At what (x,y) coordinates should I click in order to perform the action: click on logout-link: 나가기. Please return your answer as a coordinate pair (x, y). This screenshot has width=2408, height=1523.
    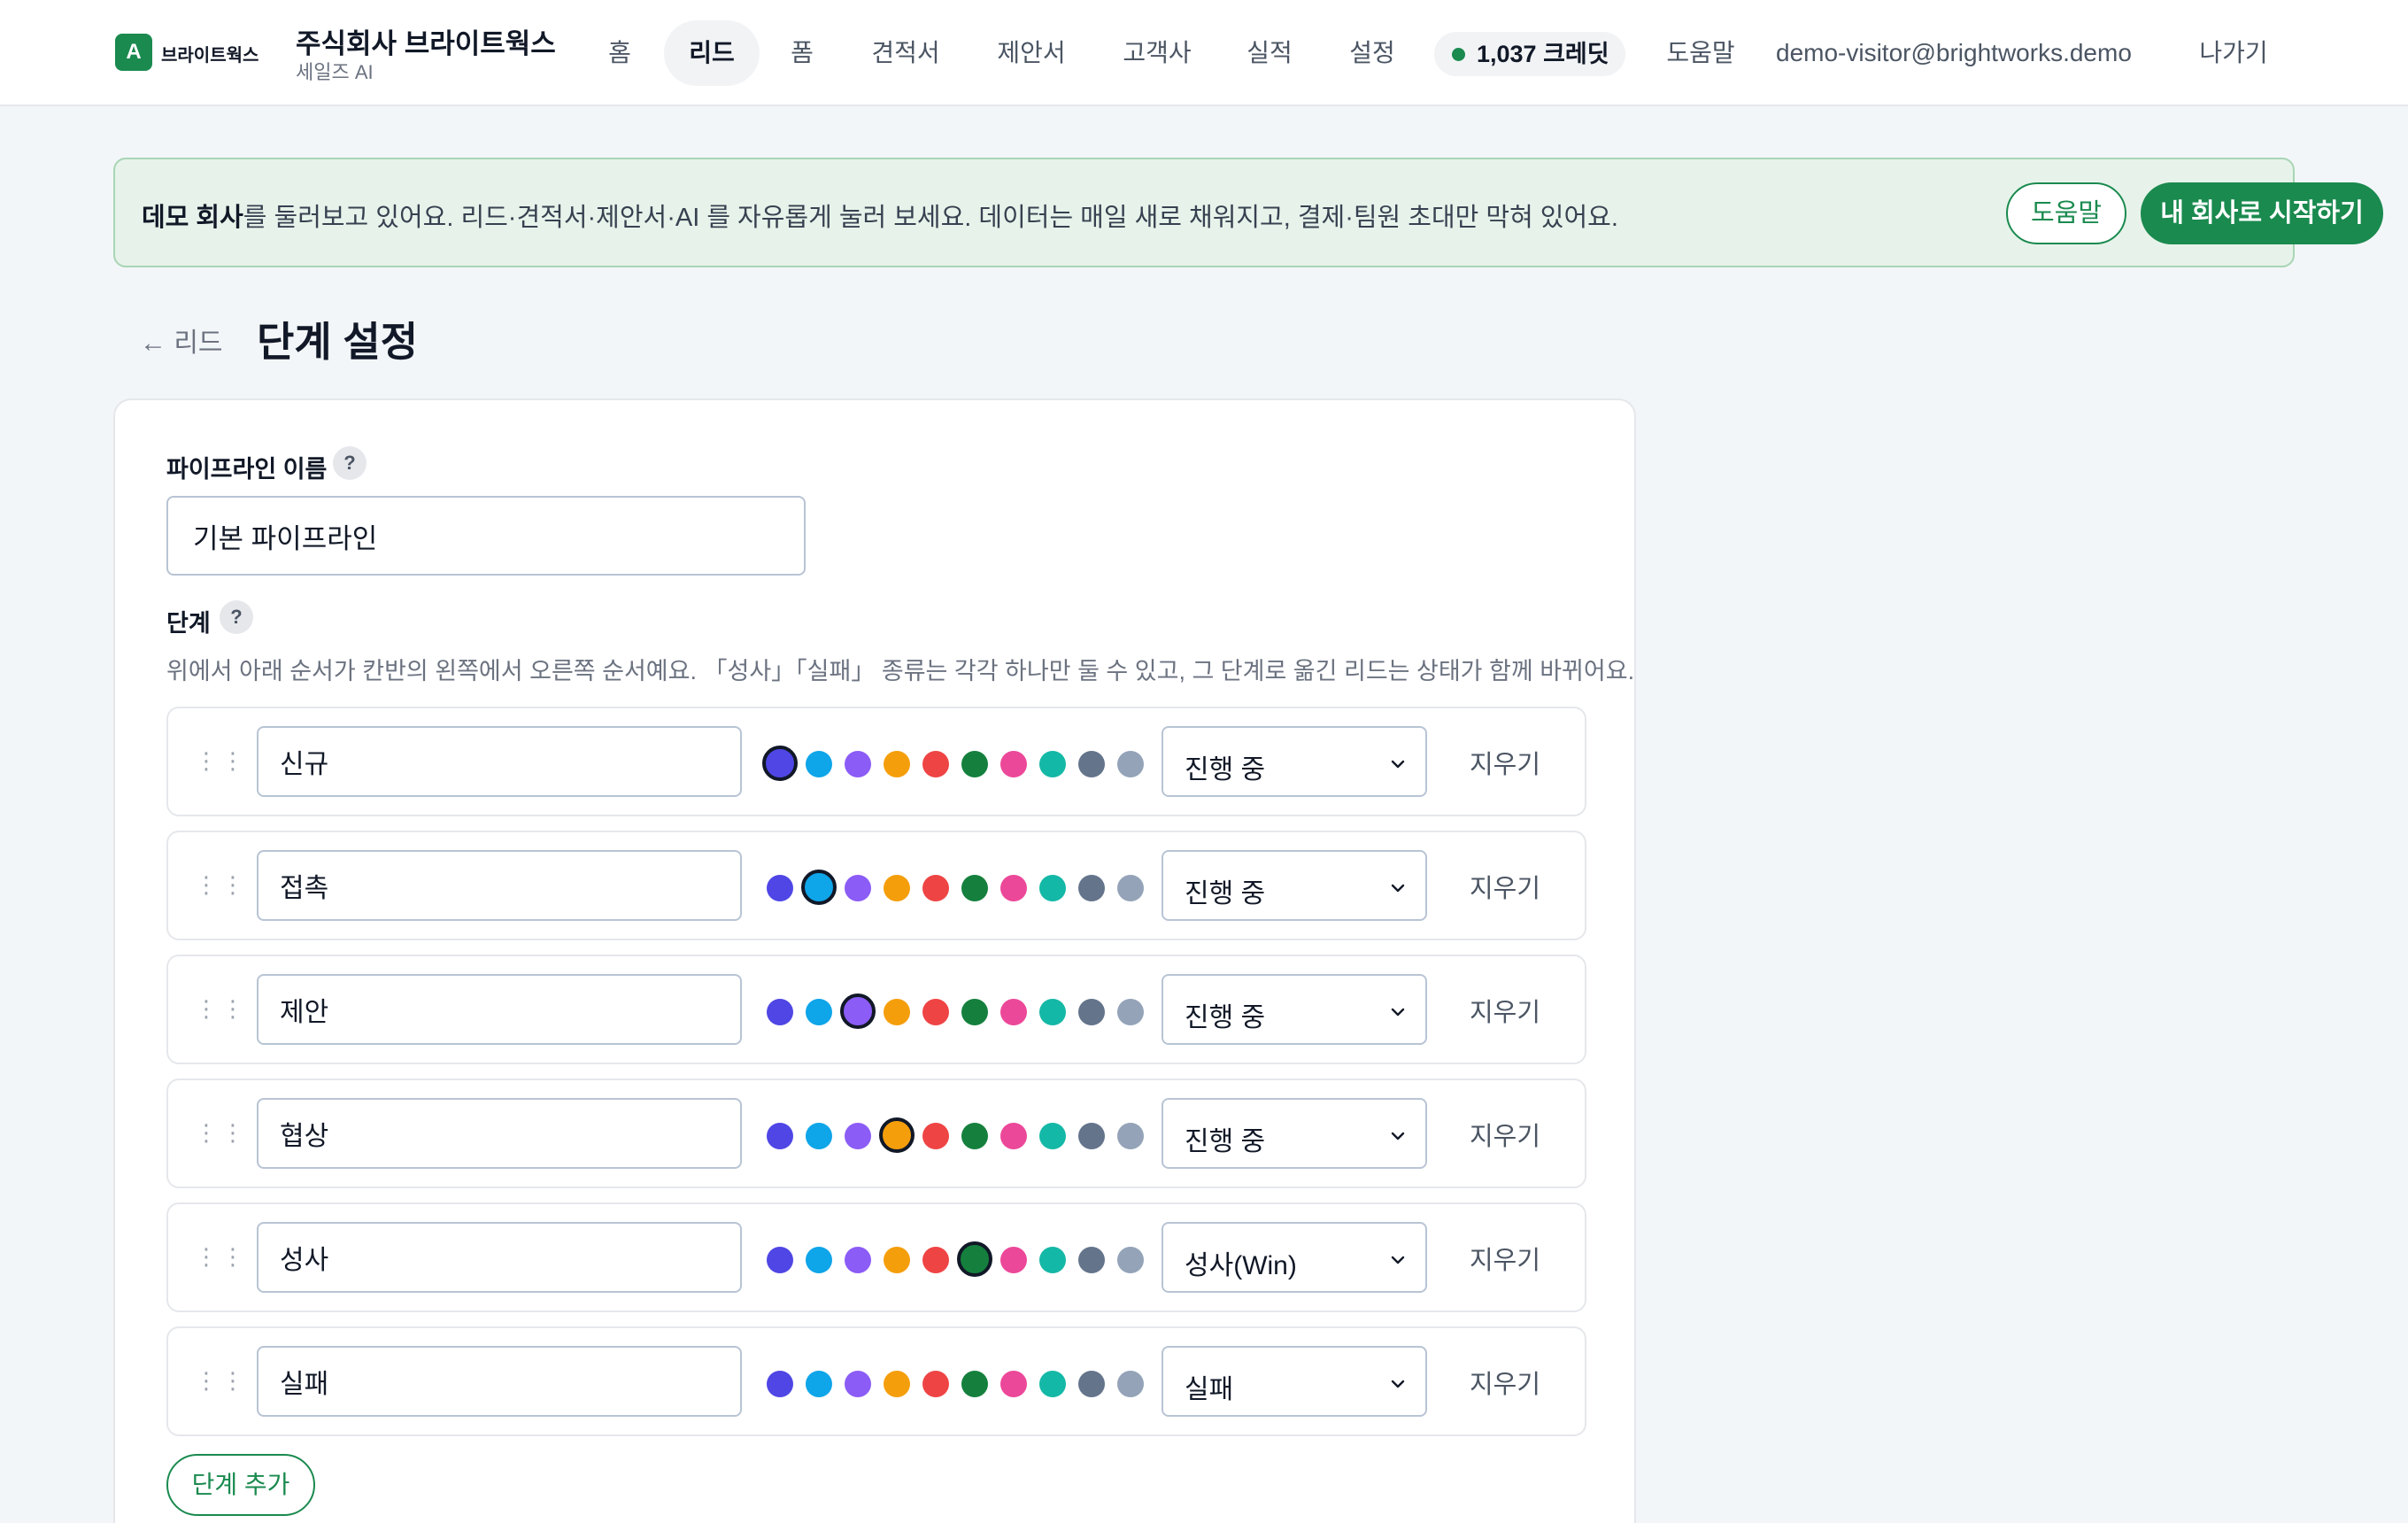
    Looking at the image, I should click on (2233, 53).